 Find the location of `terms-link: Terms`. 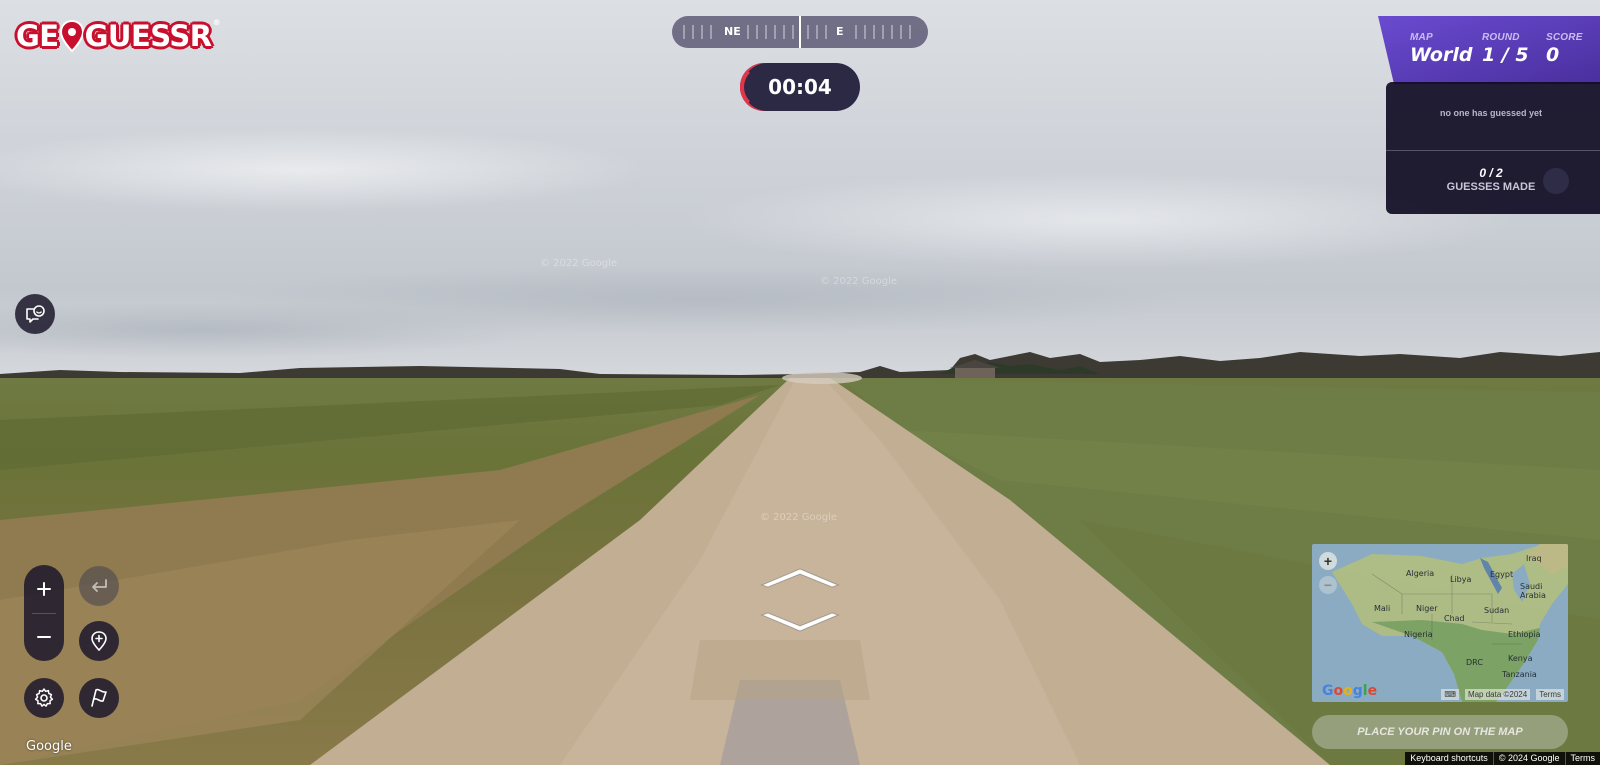

terms-link: Terms is located at coordinates (1582, 758).